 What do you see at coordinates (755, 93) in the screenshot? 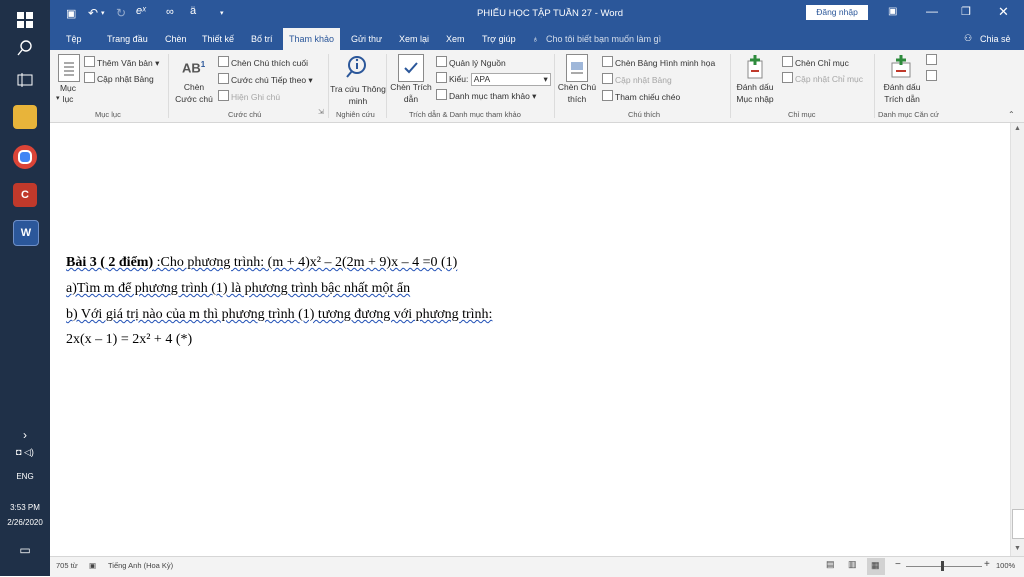
I see `mark-entry-button: Đánh dấu Mục nhập` at bounding box center [755, 93].